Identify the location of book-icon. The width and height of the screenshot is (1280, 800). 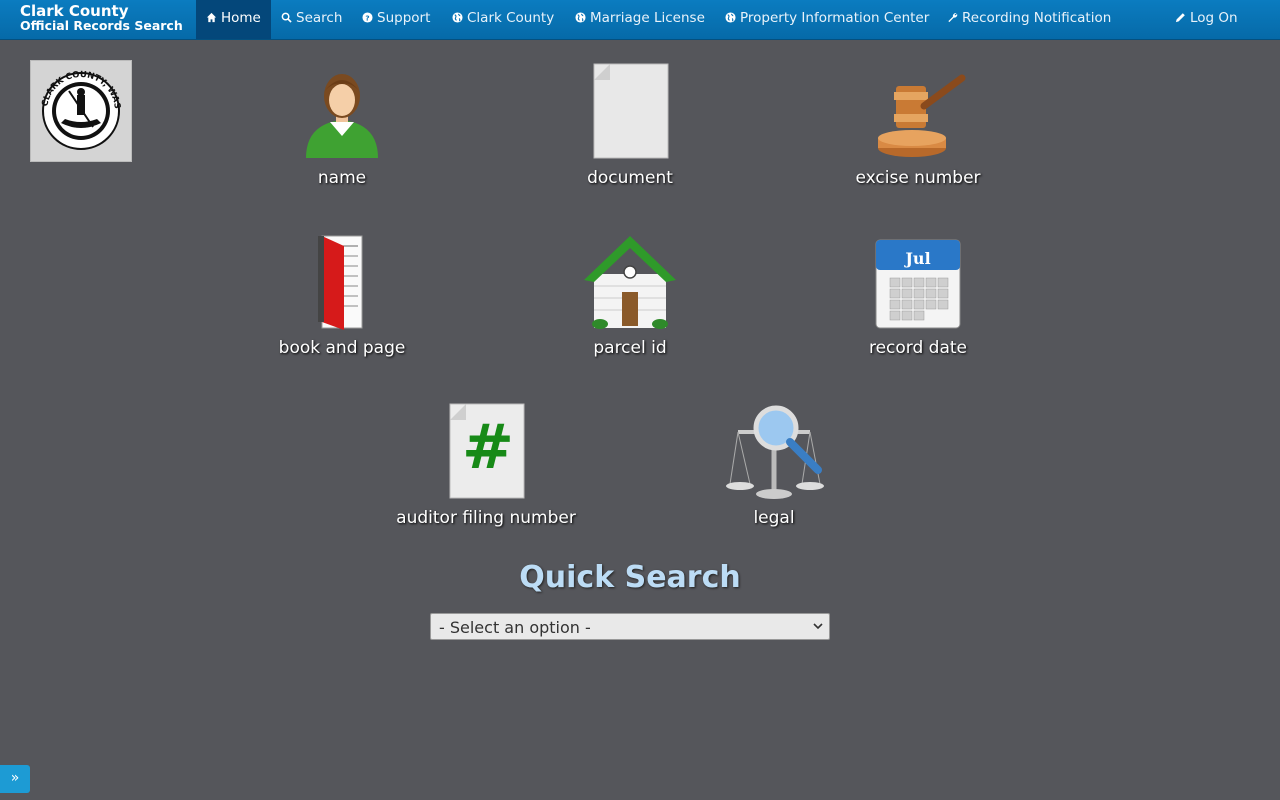
(340, 282).